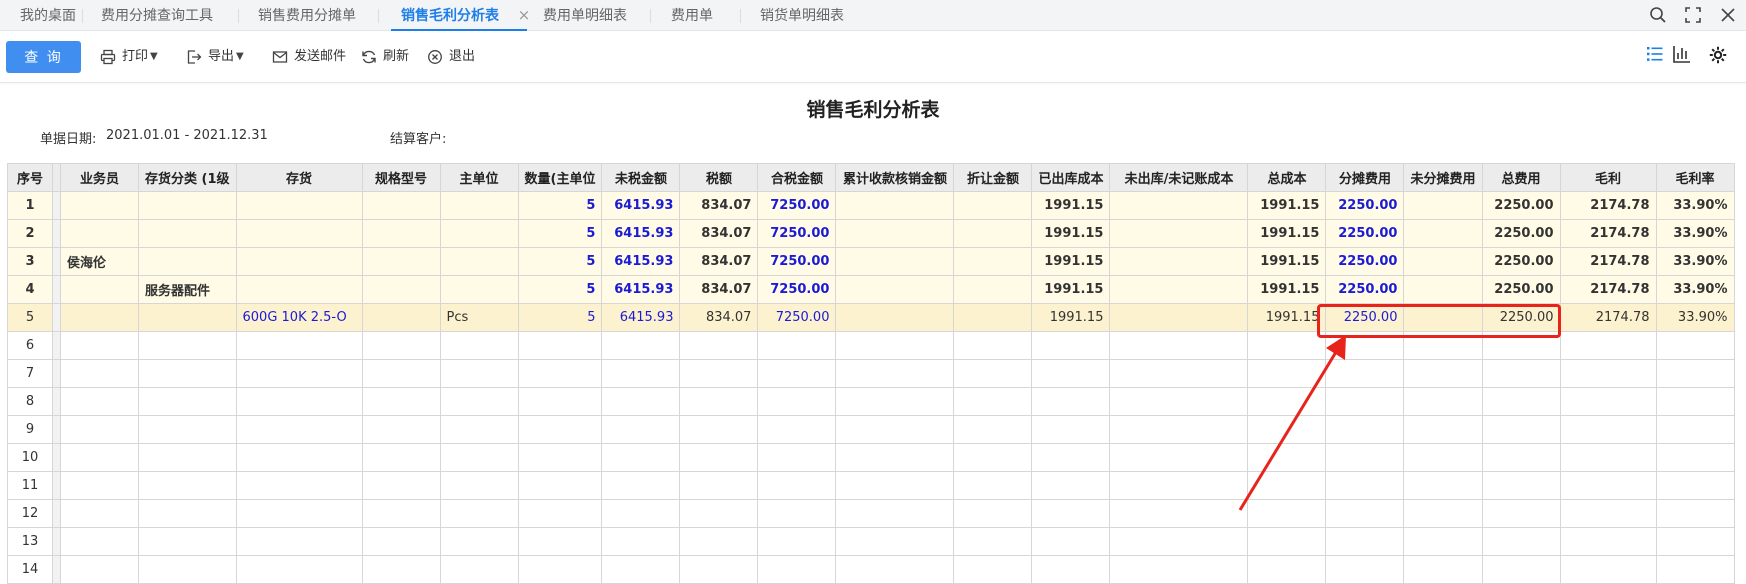 This screenshot has height=584, width=1746. Describe the element at coordinates (30, 513) in the screenshot. I see `table-cell-idx: 12` at that location.